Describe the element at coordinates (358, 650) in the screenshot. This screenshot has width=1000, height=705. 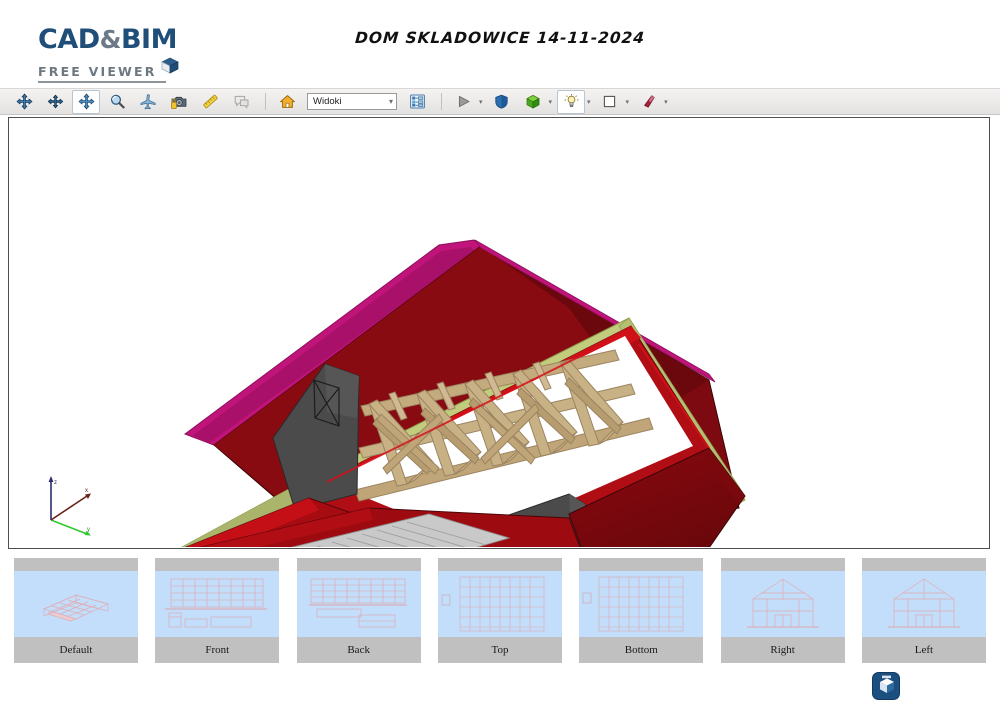
I see `thumb-label: Back` at that location.